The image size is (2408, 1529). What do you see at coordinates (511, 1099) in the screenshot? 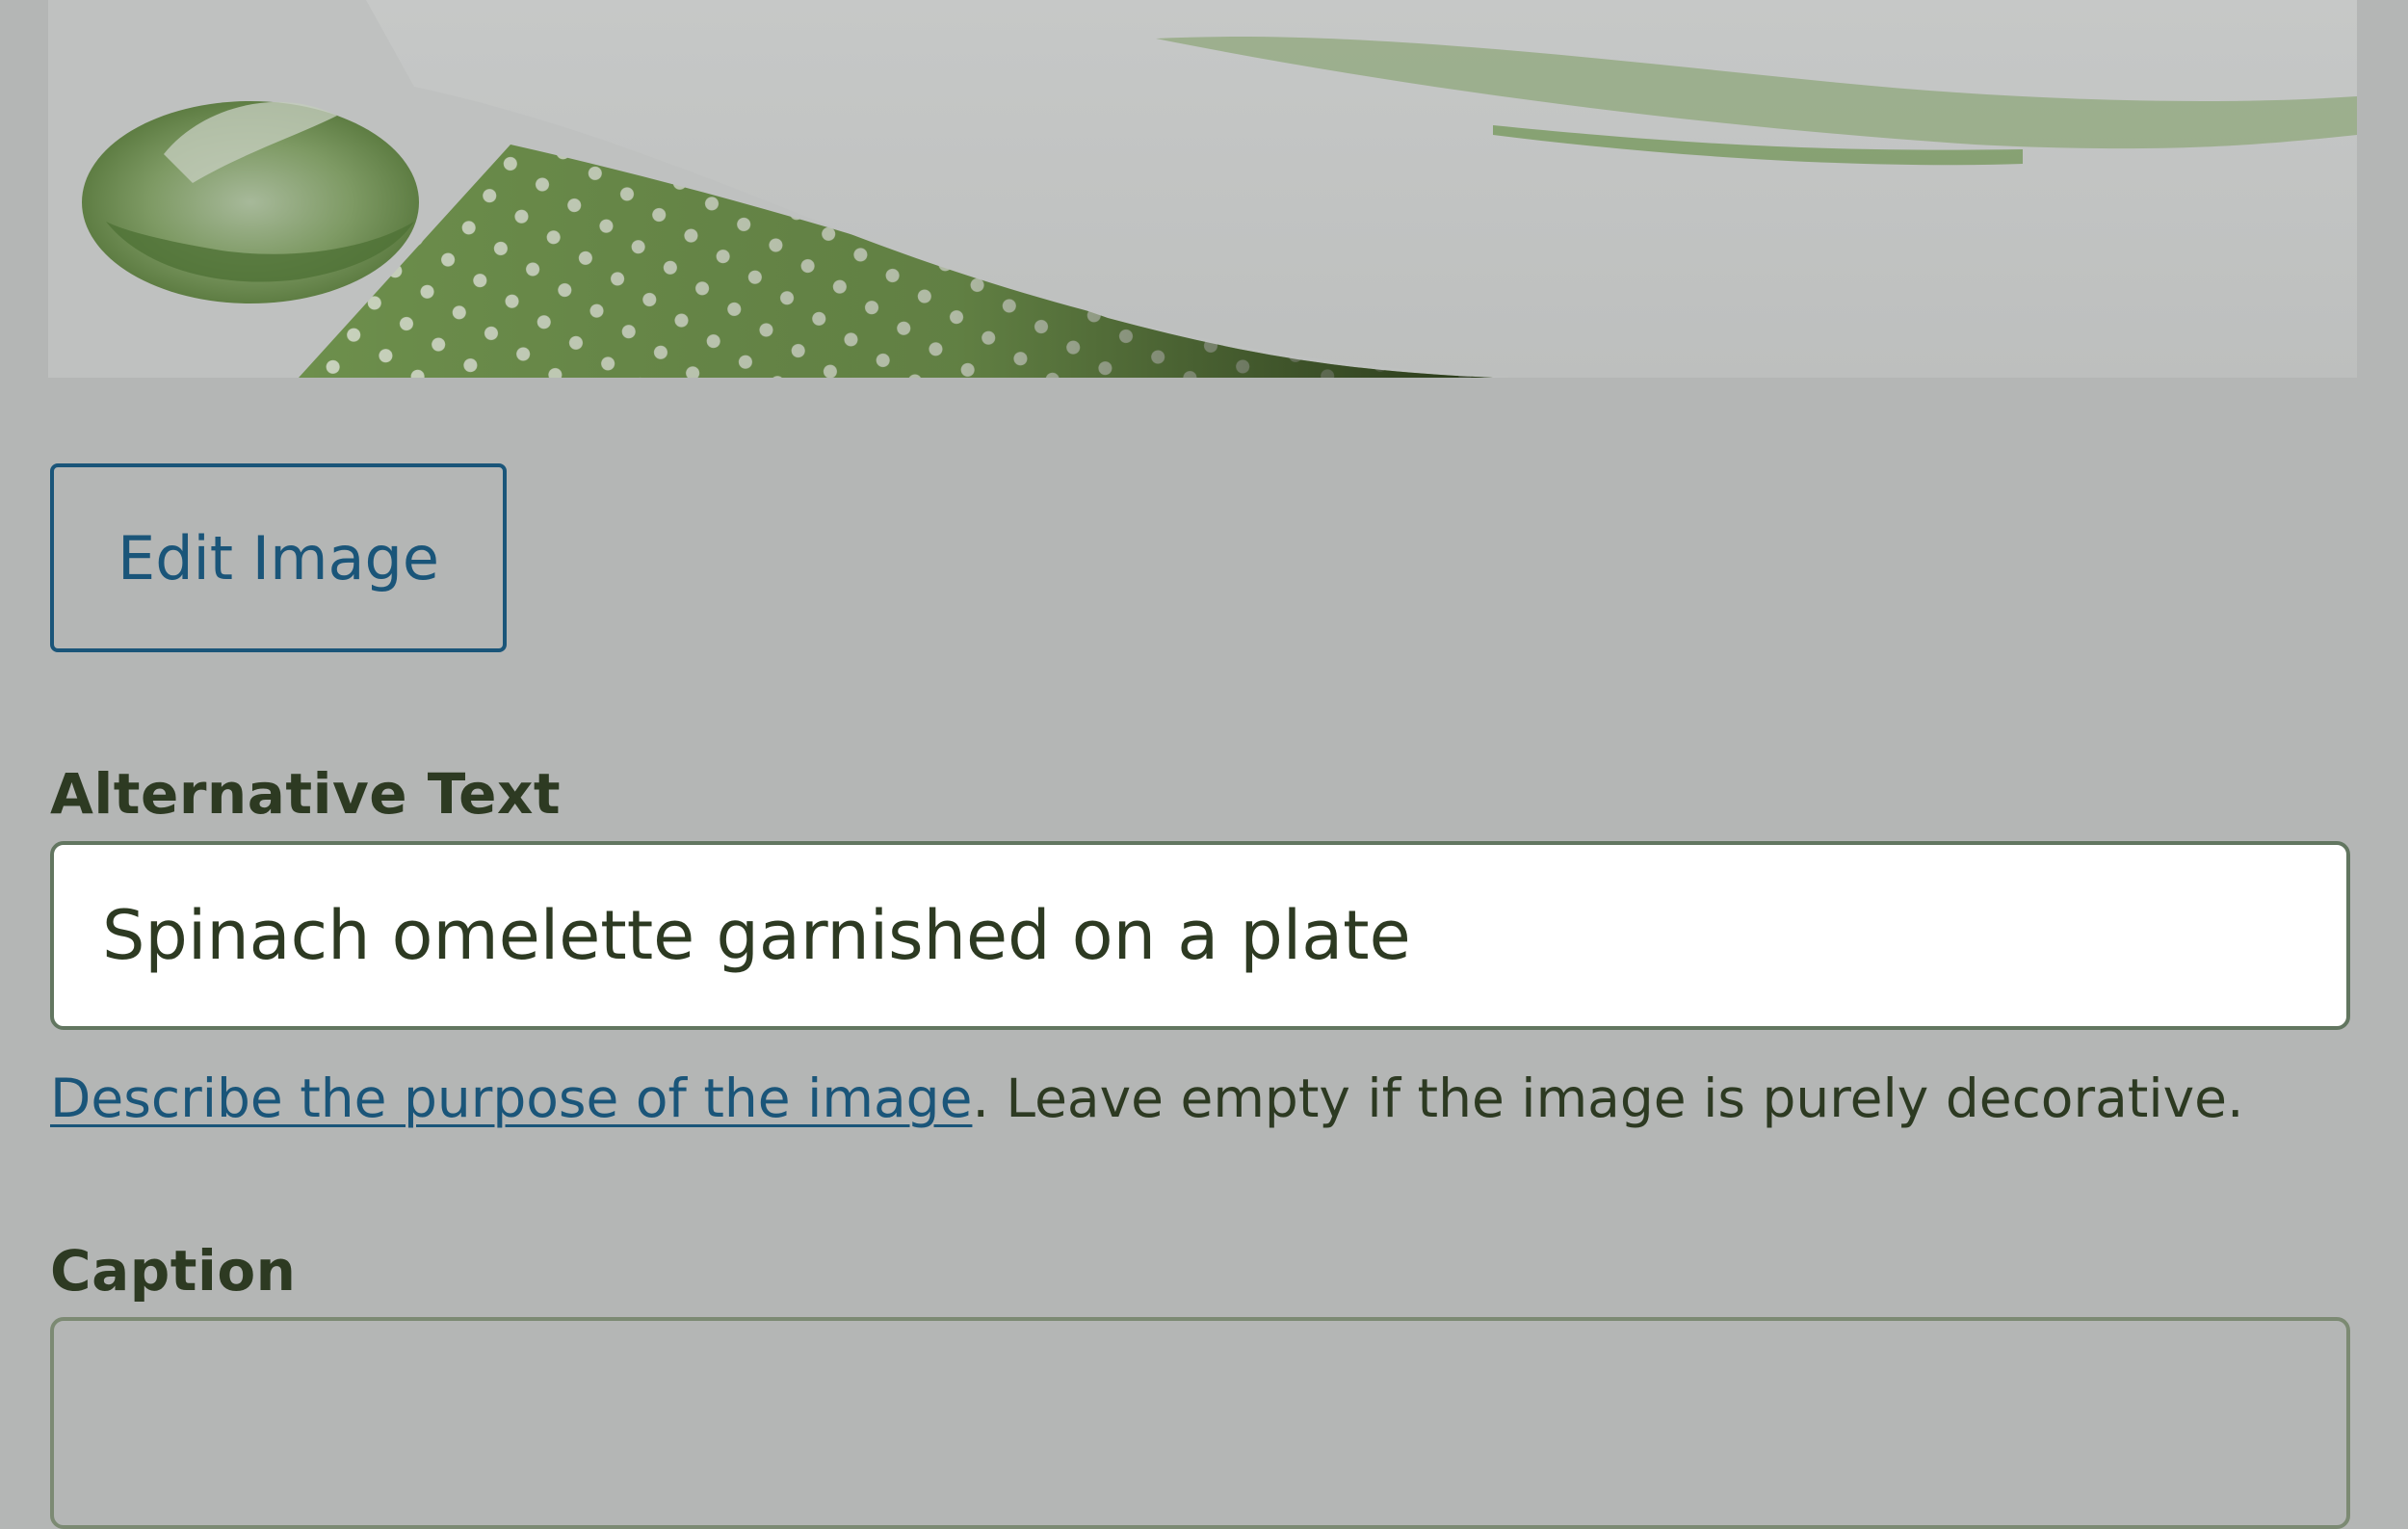
I see `describe-purpose-link: Describe the purpose of the image` at bounding box center [511, 1099].